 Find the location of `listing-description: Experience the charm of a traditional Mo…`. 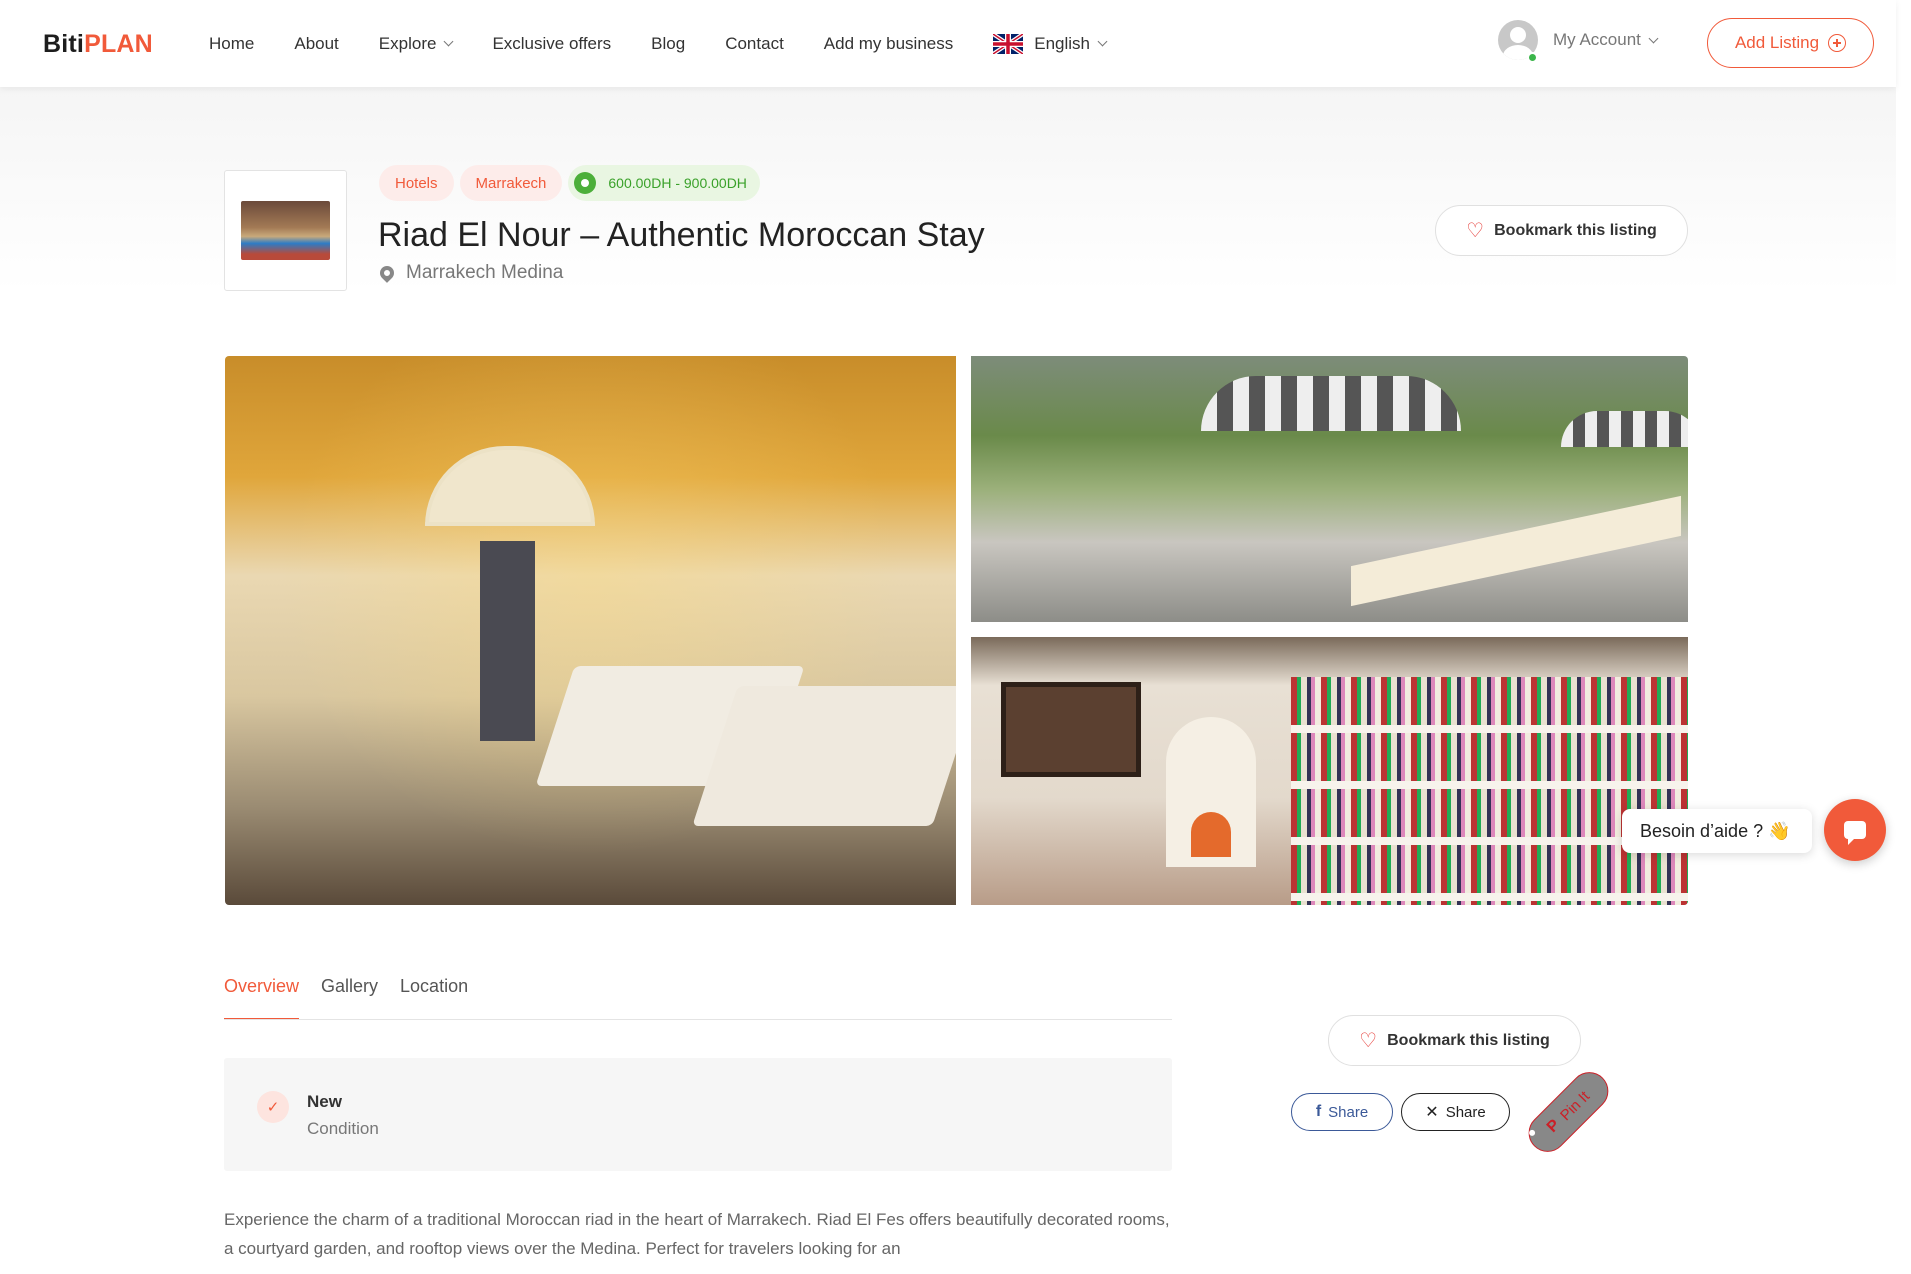

listing-description: Experience the charm of a traditional Mo… is located at coordinates (697, 1234).